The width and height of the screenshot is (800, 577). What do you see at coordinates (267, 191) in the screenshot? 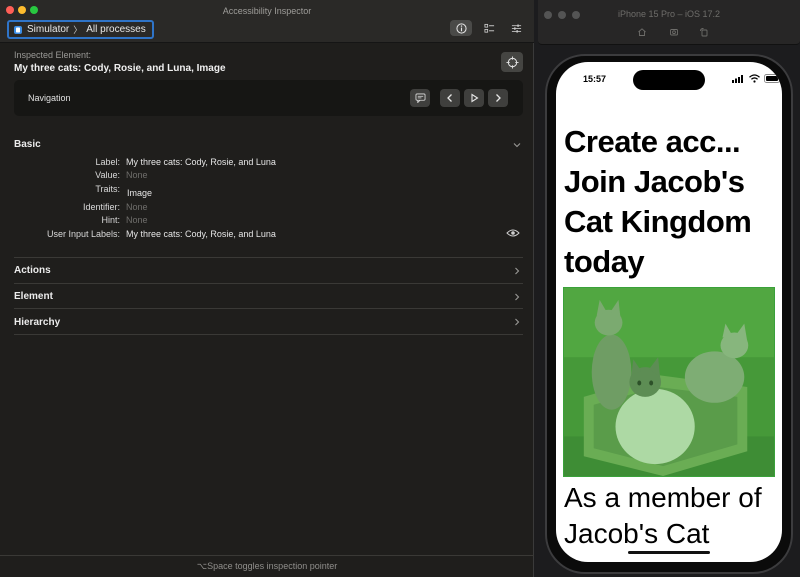
I see `property-row-traits: Traits: Image` at bounding box center [267, 191].